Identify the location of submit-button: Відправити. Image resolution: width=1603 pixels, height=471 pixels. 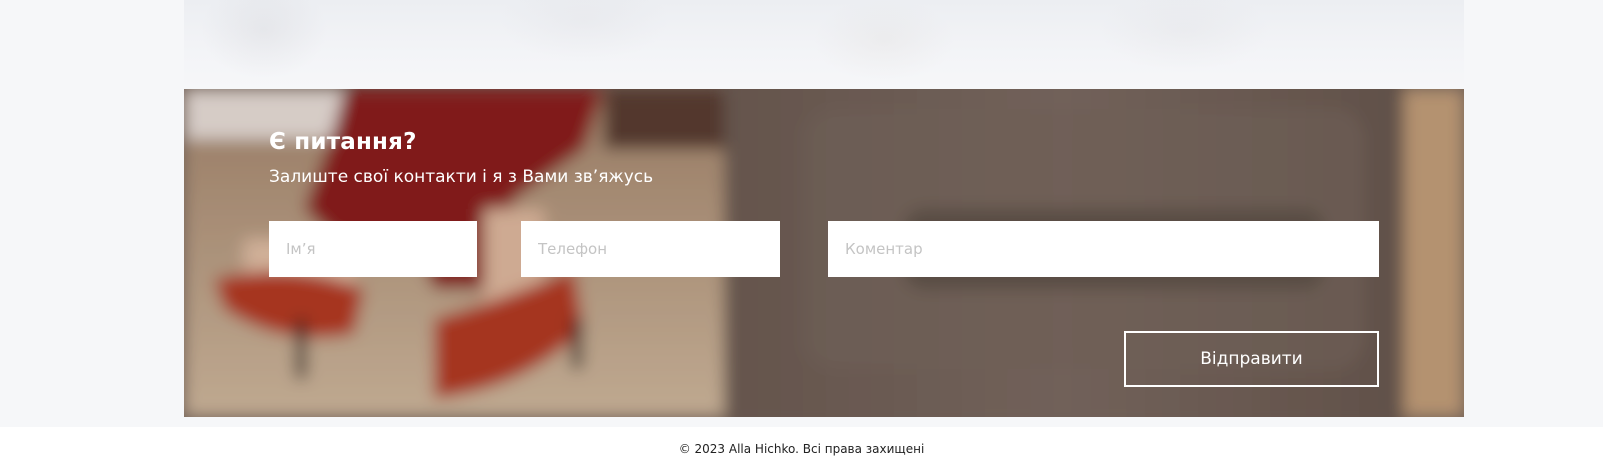
(1251, 359).